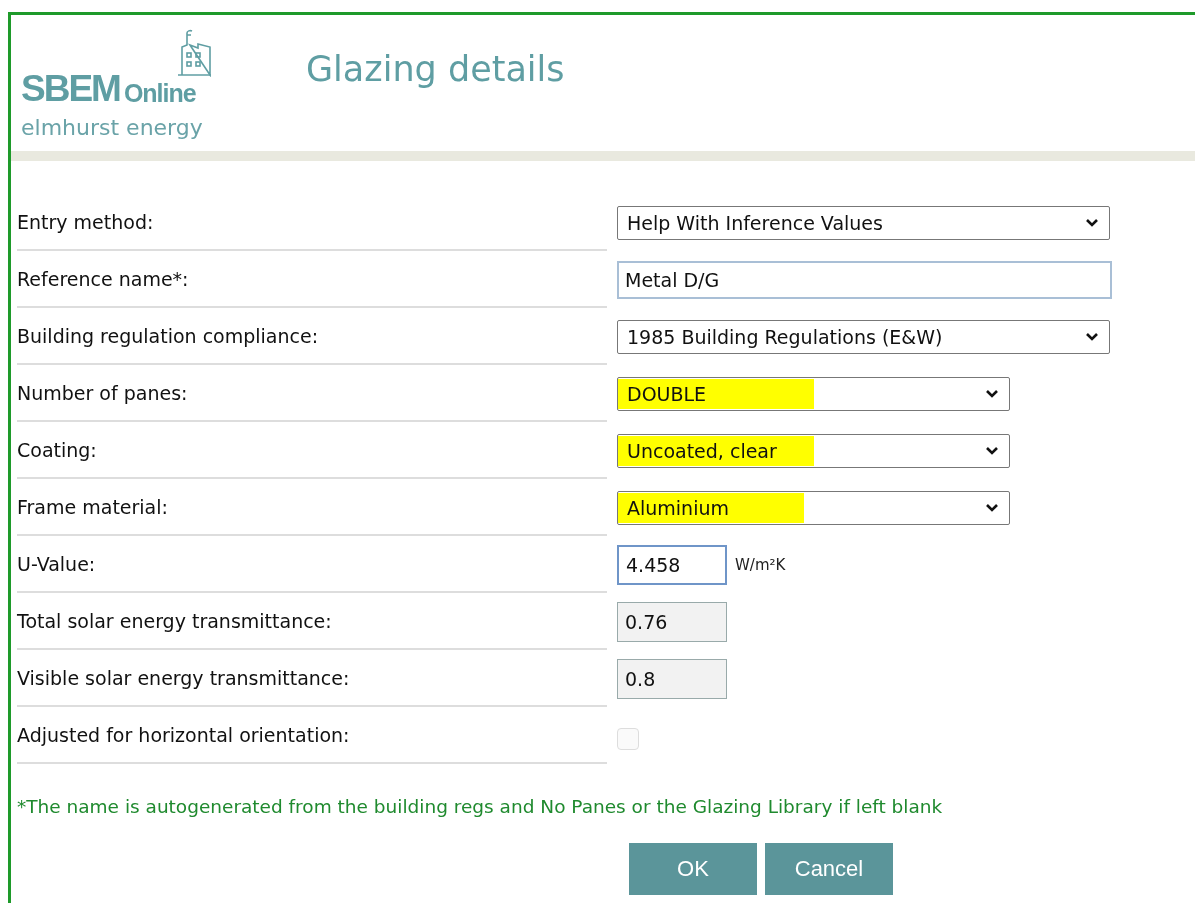  Describe the element at coordinates (813, 507) in the screenshot. I see `dropdown: Aluminium` at that location.